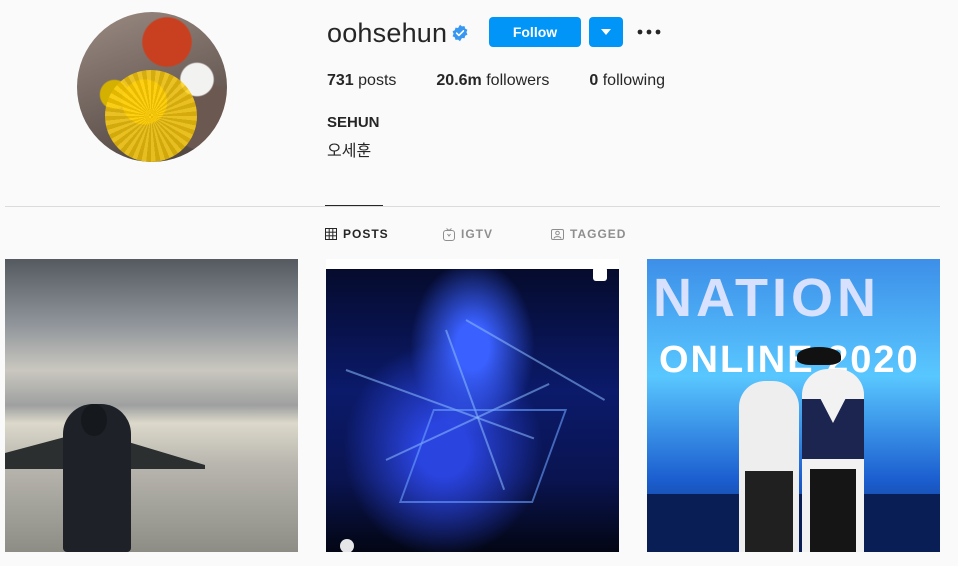 The width and height of the screenshot is (958, 566). What do you see at coordinates (633, 80) in the screenshot?
I see `following-label: following` at bounding box center [633, 80].